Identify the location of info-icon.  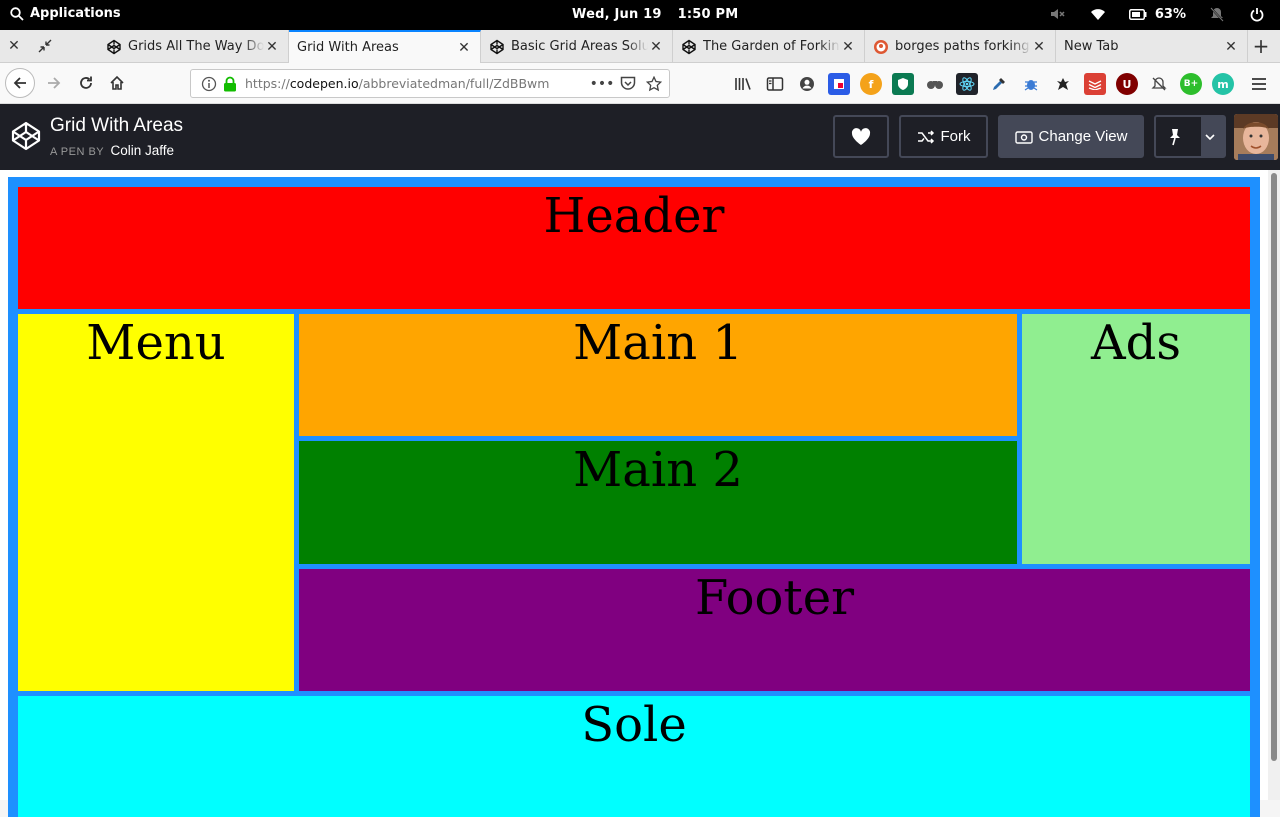
(209, 84).